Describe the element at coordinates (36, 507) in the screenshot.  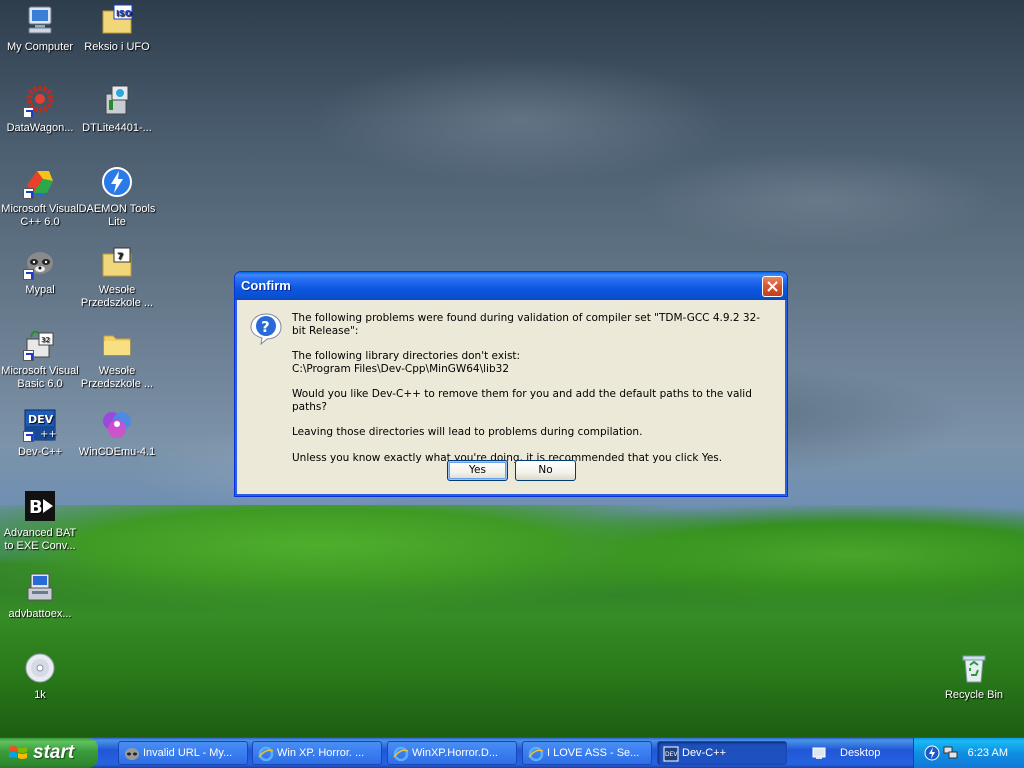
I see `svg-text: B` at that location.